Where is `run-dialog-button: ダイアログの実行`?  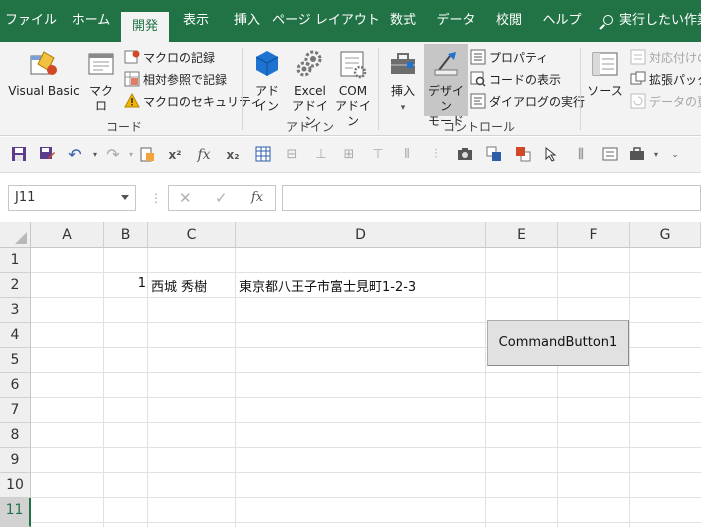
run-dialog-button: ダイアログの実行 is located at coordinates (527, 102).